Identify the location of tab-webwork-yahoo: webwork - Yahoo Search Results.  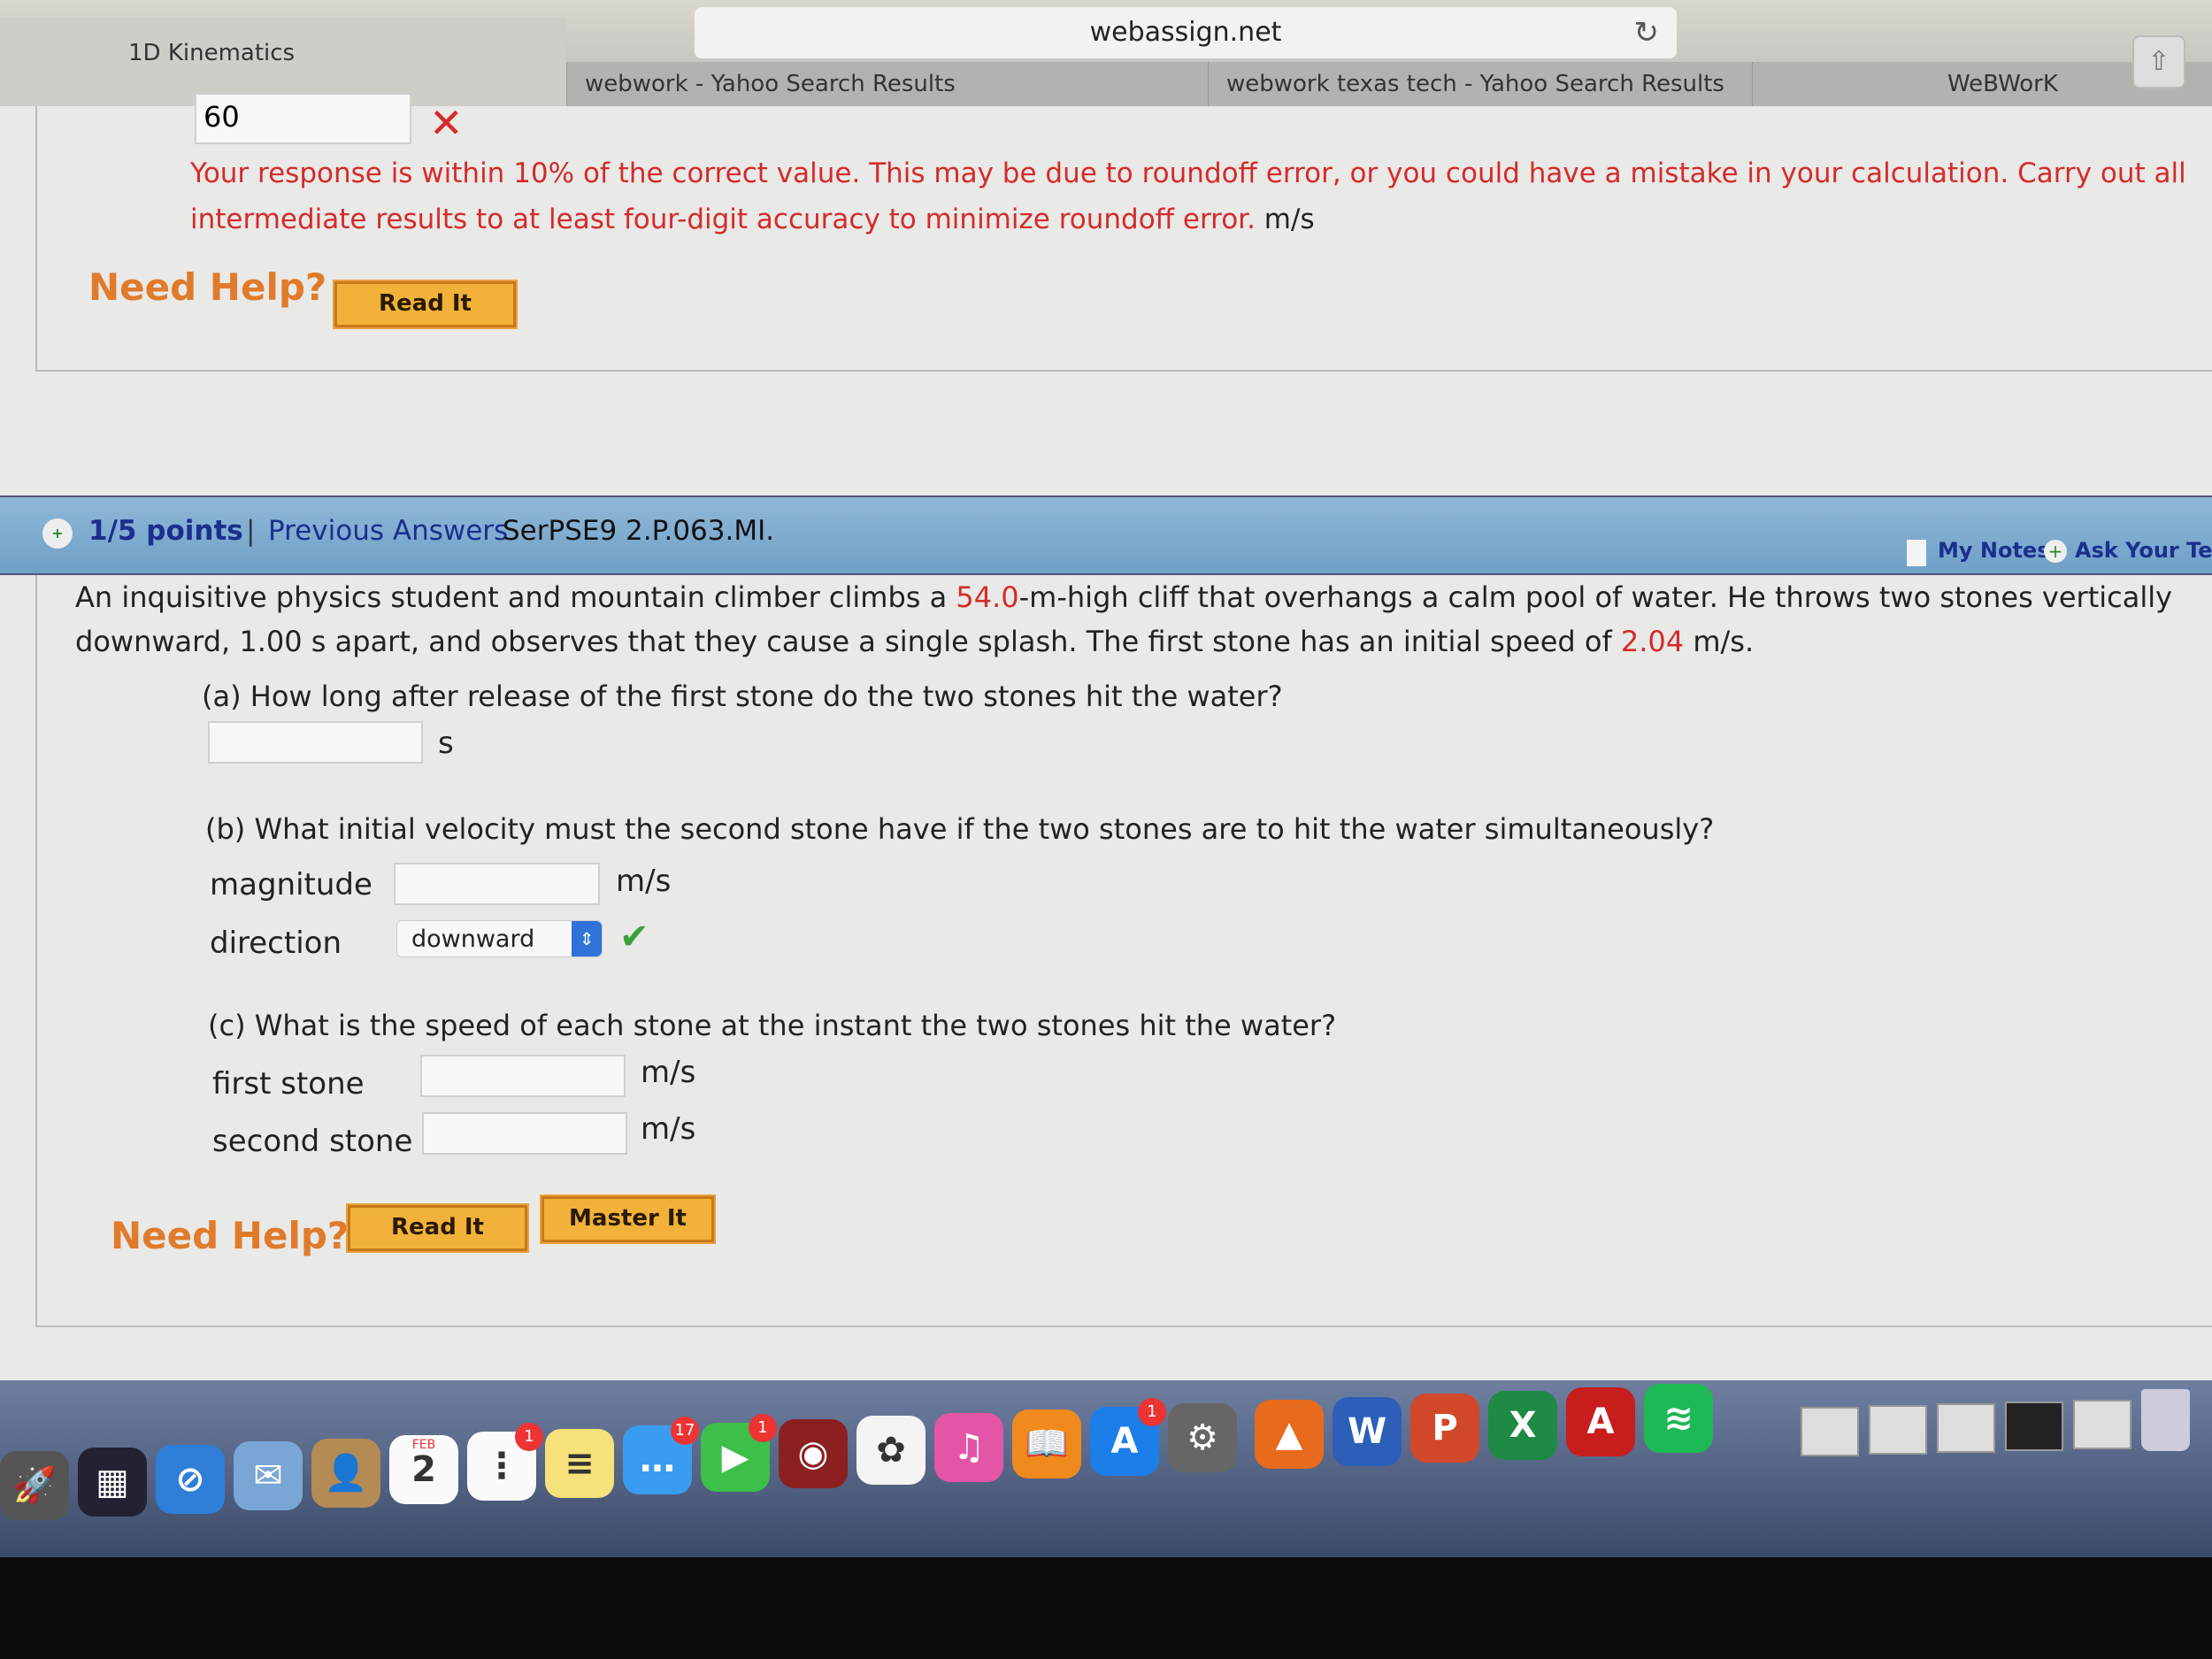
(887, 84).